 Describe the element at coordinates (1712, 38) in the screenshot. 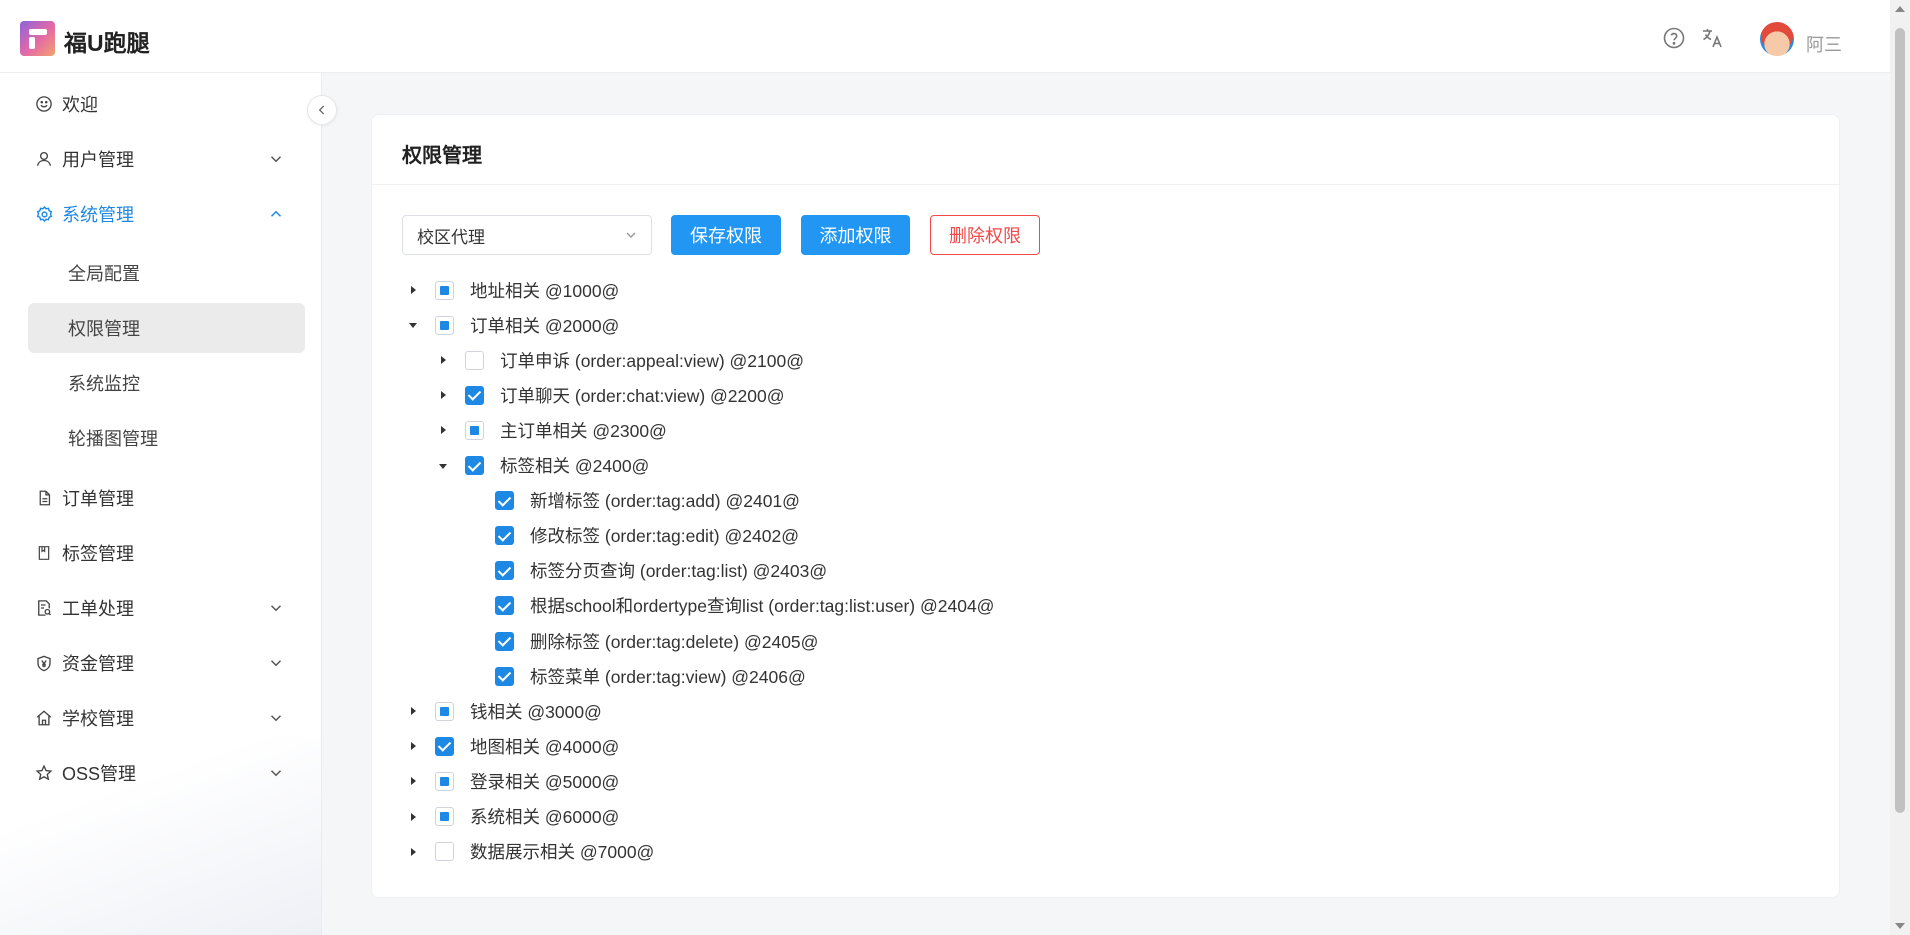

I see `translate-icon` at that location.